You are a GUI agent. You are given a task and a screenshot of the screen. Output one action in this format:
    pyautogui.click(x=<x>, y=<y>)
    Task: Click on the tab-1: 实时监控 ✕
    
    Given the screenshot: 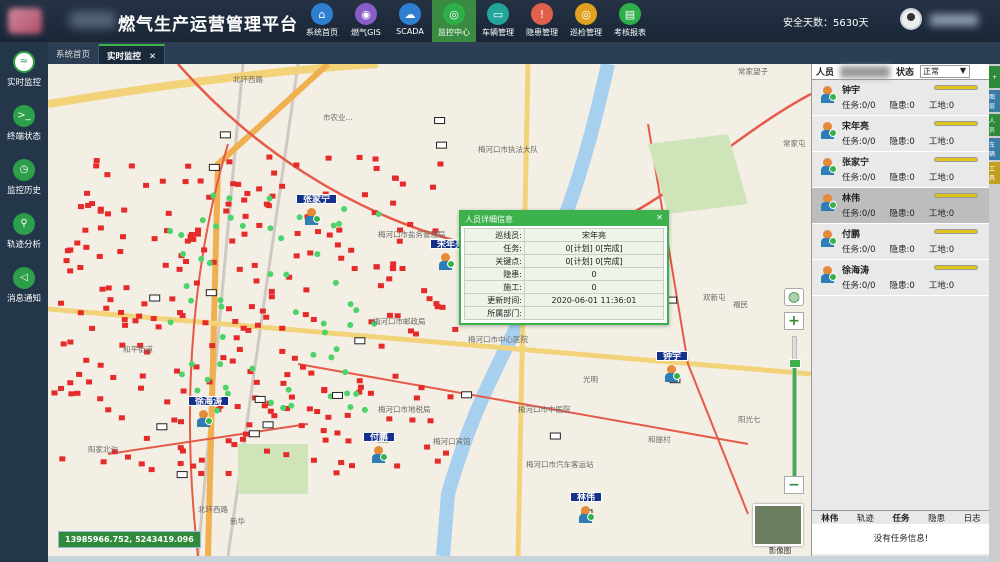 What is the action you would take?
    pyautogui.click(x=132, y=54)
    